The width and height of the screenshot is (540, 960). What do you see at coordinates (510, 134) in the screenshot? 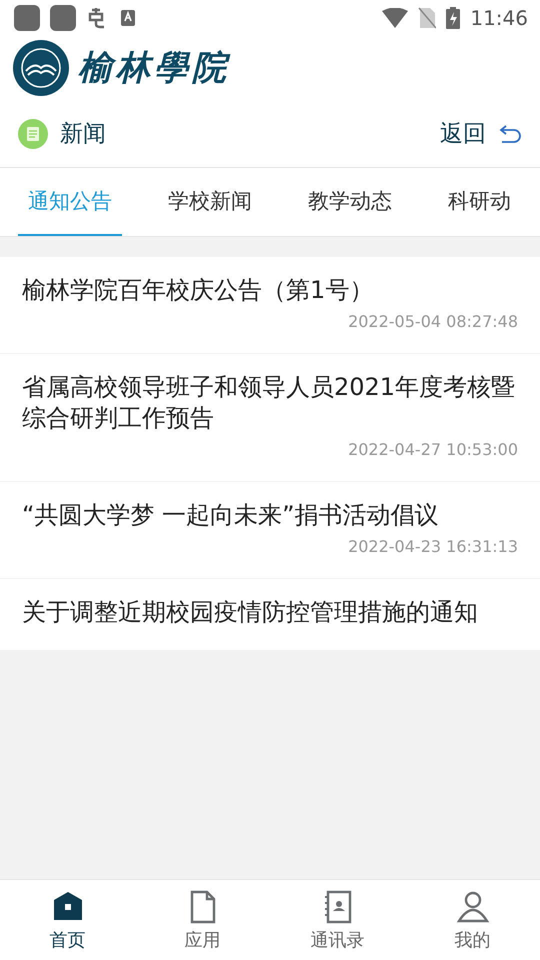
I see `undo-arrow-icon` at bounding box center [510, 134].